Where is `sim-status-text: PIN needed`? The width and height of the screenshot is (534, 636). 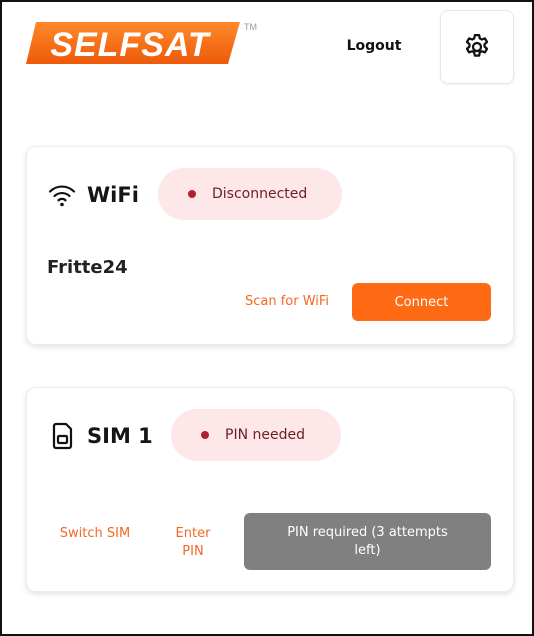
sim-status-text: PIN needed is located at coordinates (265, 435).